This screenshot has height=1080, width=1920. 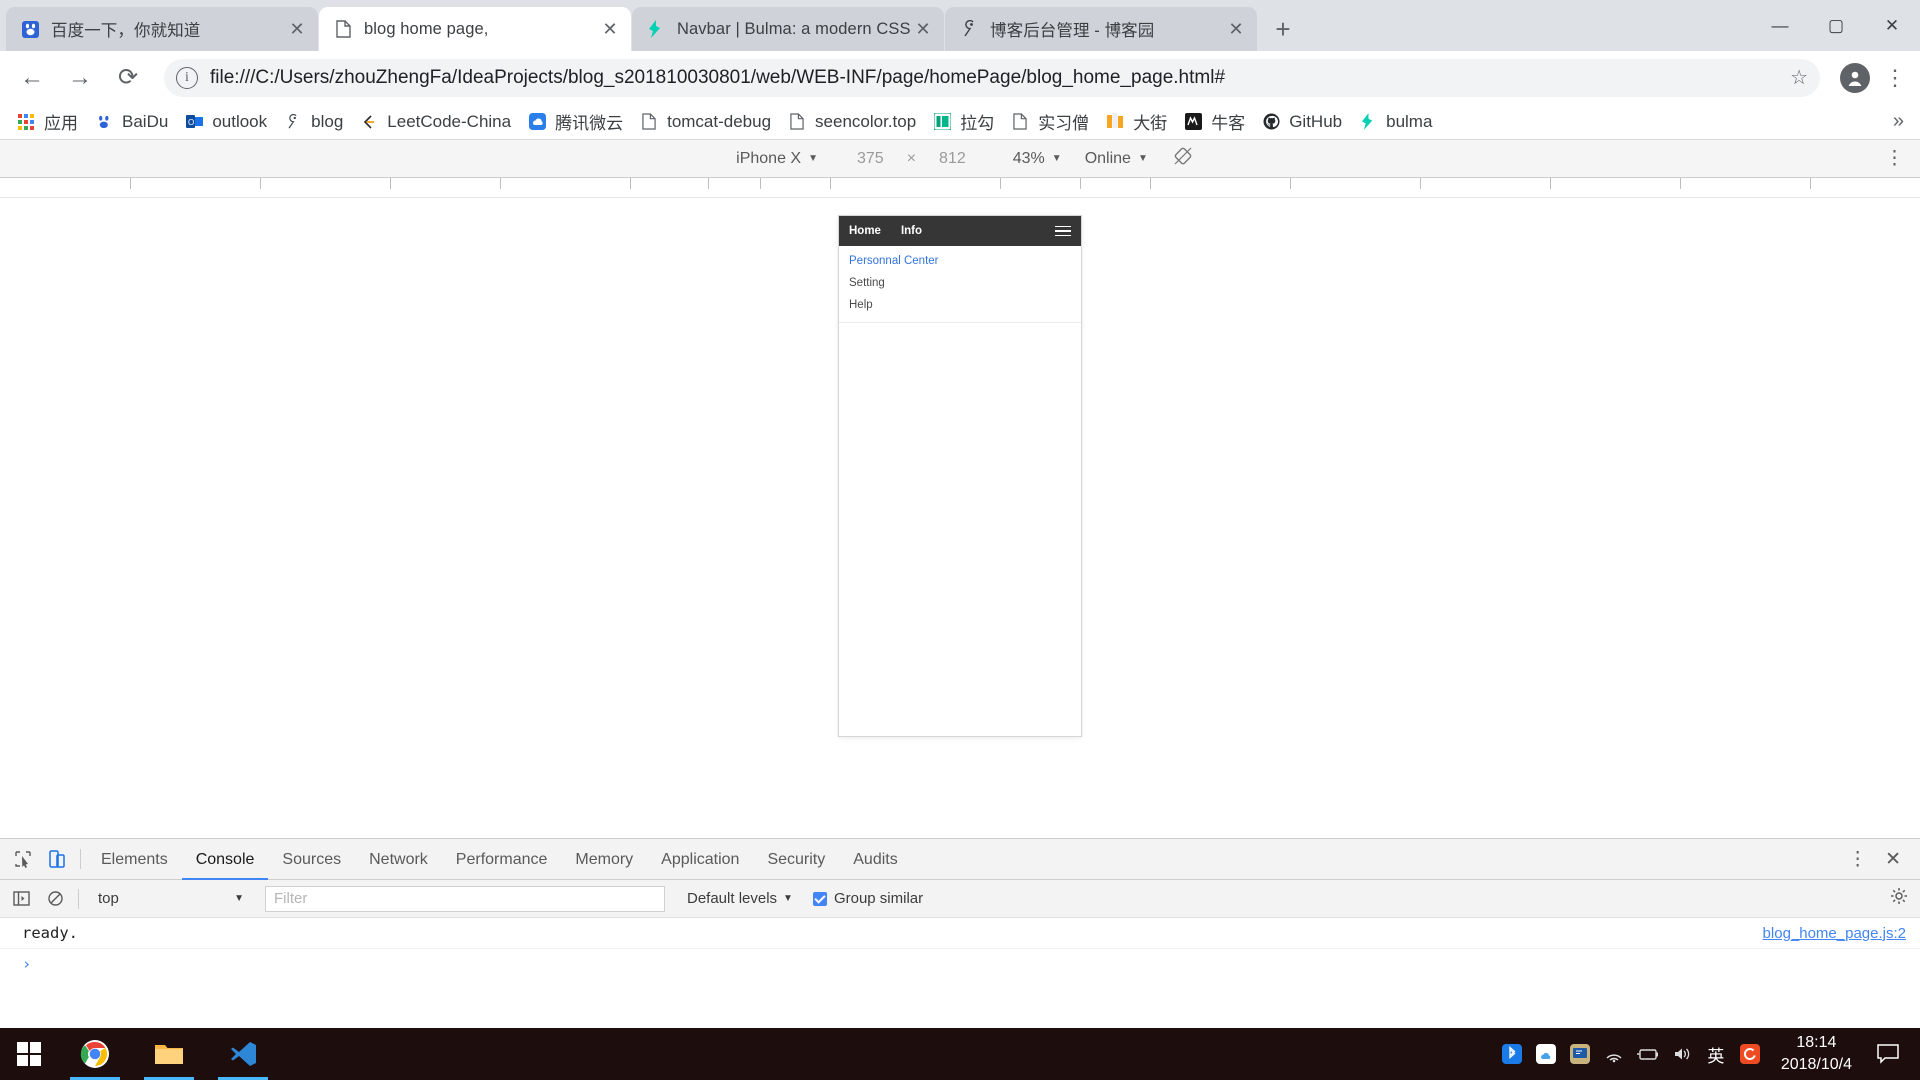 I want to click on taskbar-clock: 18:14 2018/10/4, so click(x=1816, y=1053).